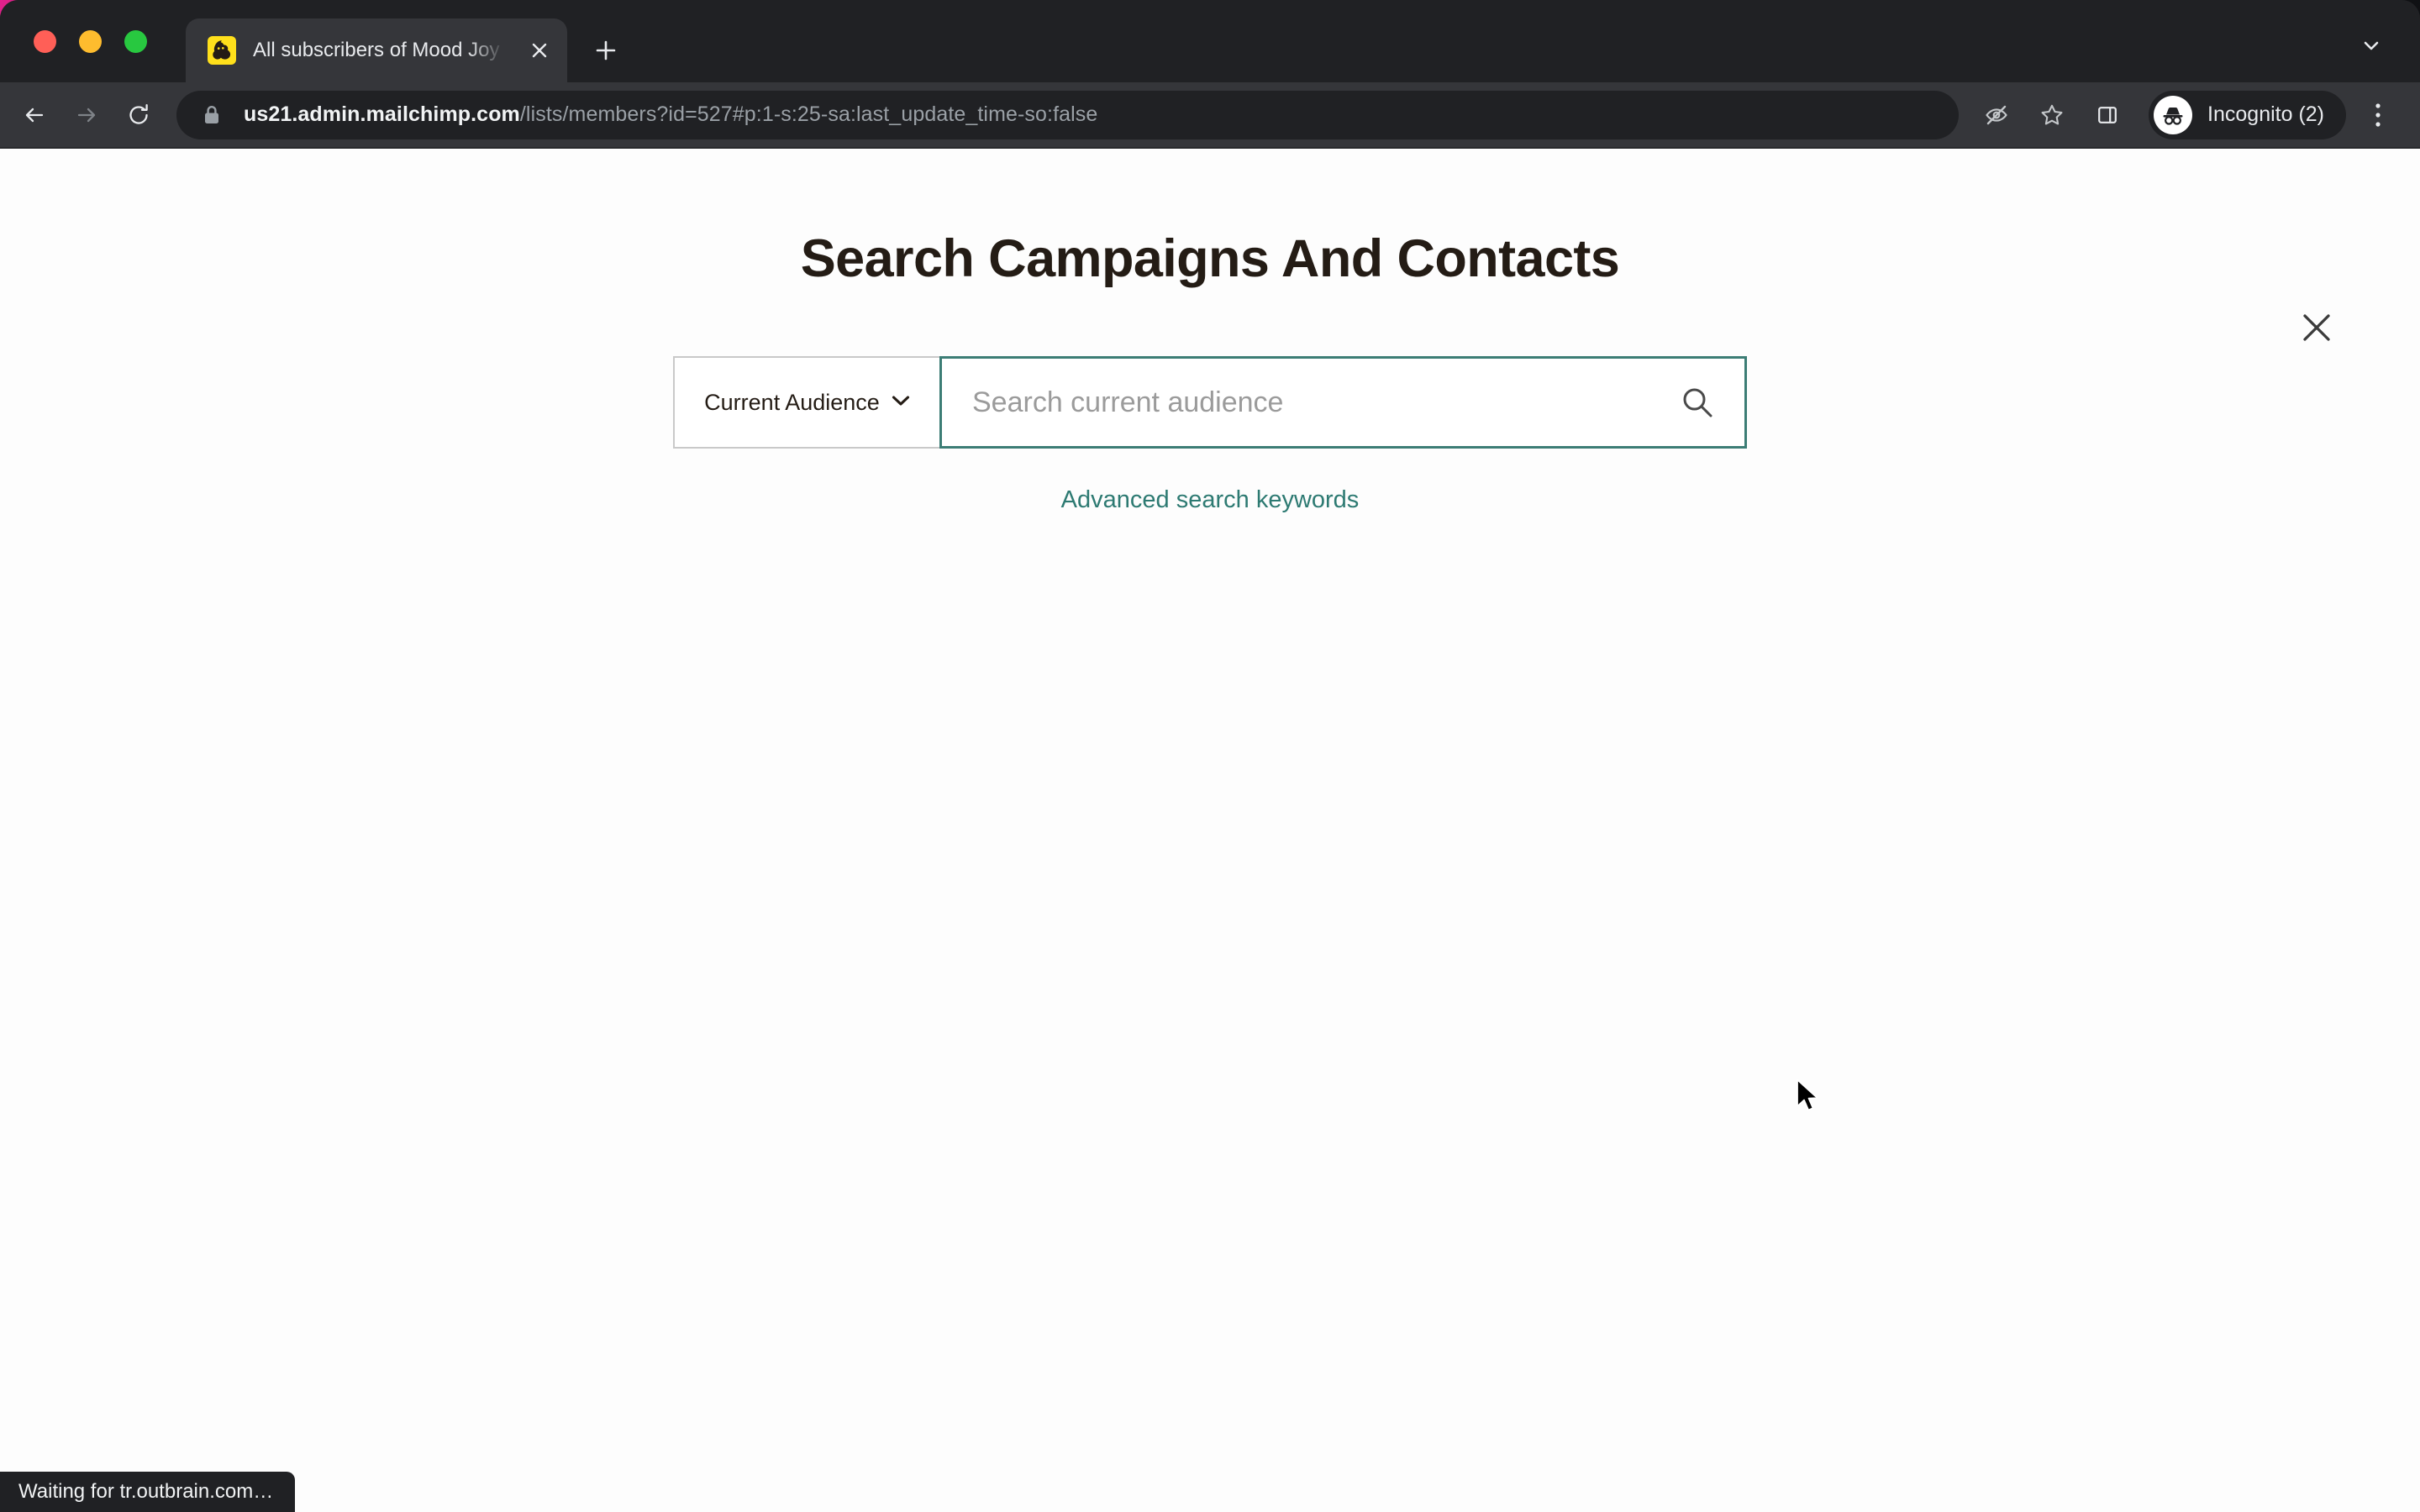  What do you see at coordinates (222, 50) in the screenshot?
I see `mailchimp-favicon` at bounding box center [222, 50].